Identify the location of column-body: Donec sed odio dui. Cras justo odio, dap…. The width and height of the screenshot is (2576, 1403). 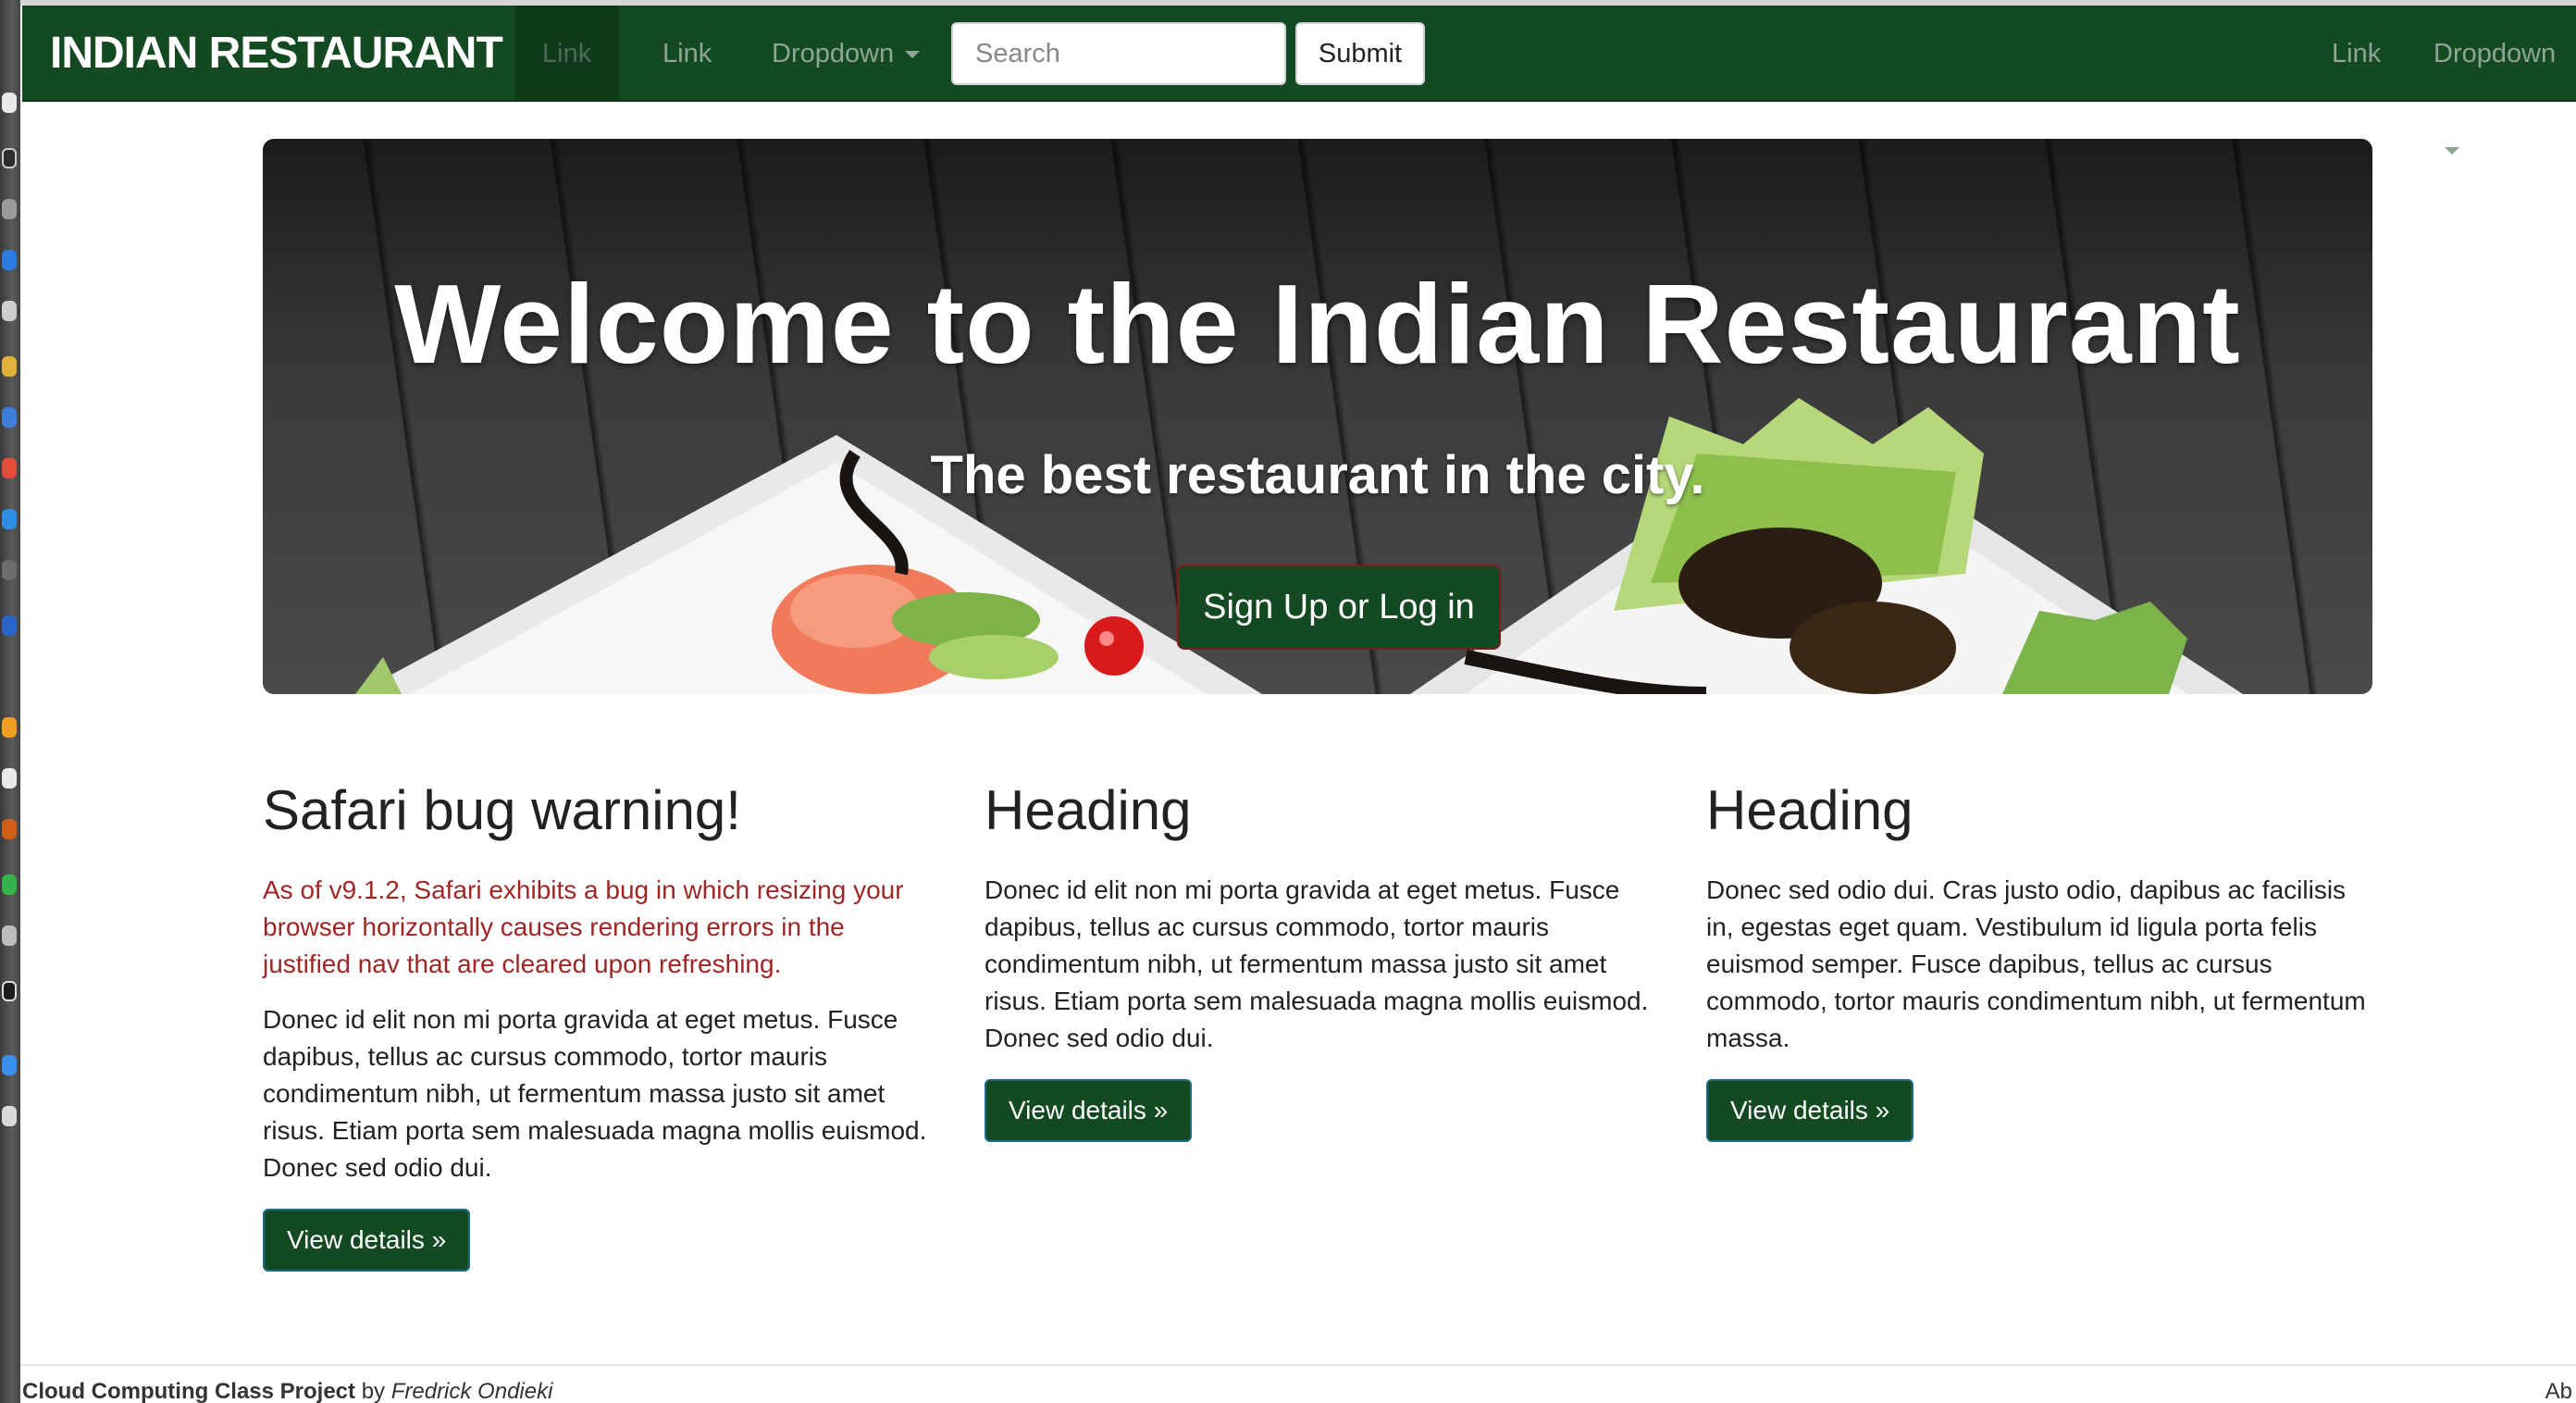
(2036, 964).